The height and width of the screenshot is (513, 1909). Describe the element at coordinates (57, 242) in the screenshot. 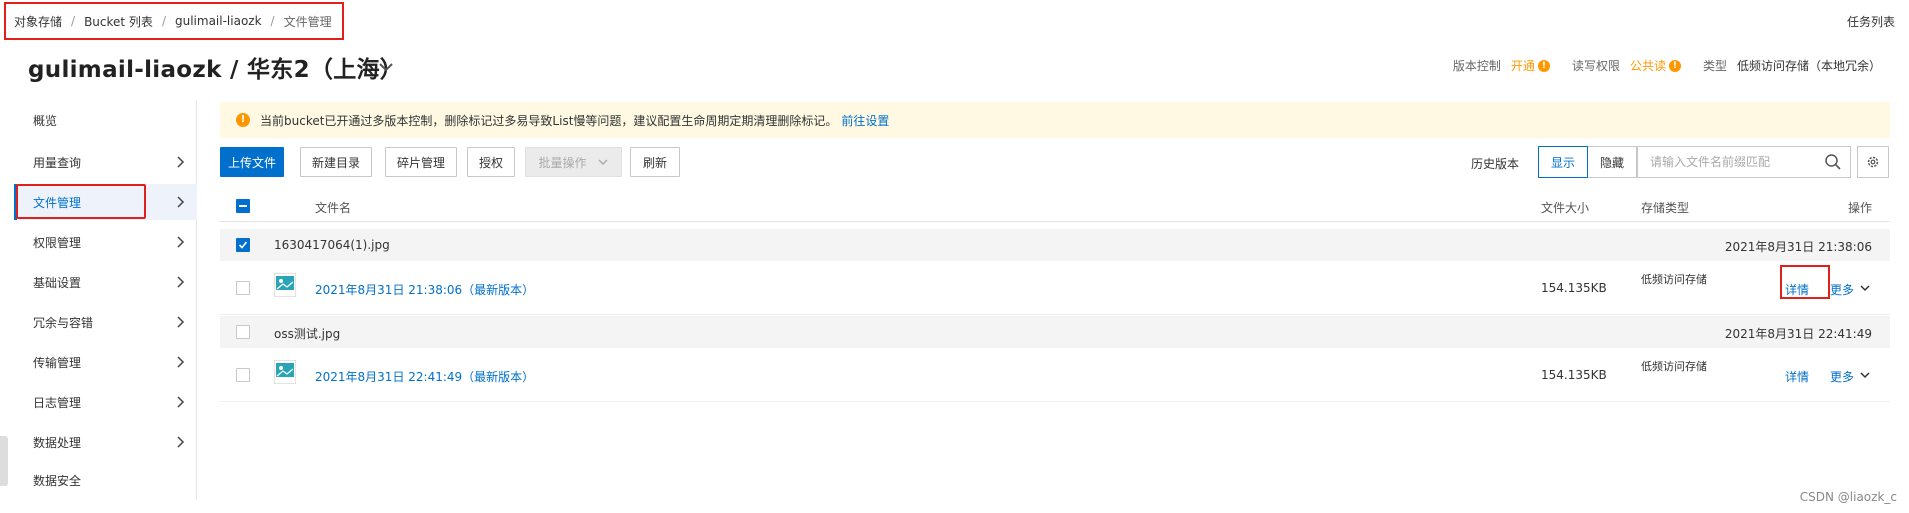

I see `sidebar-item-label: 权限管理` at that location.